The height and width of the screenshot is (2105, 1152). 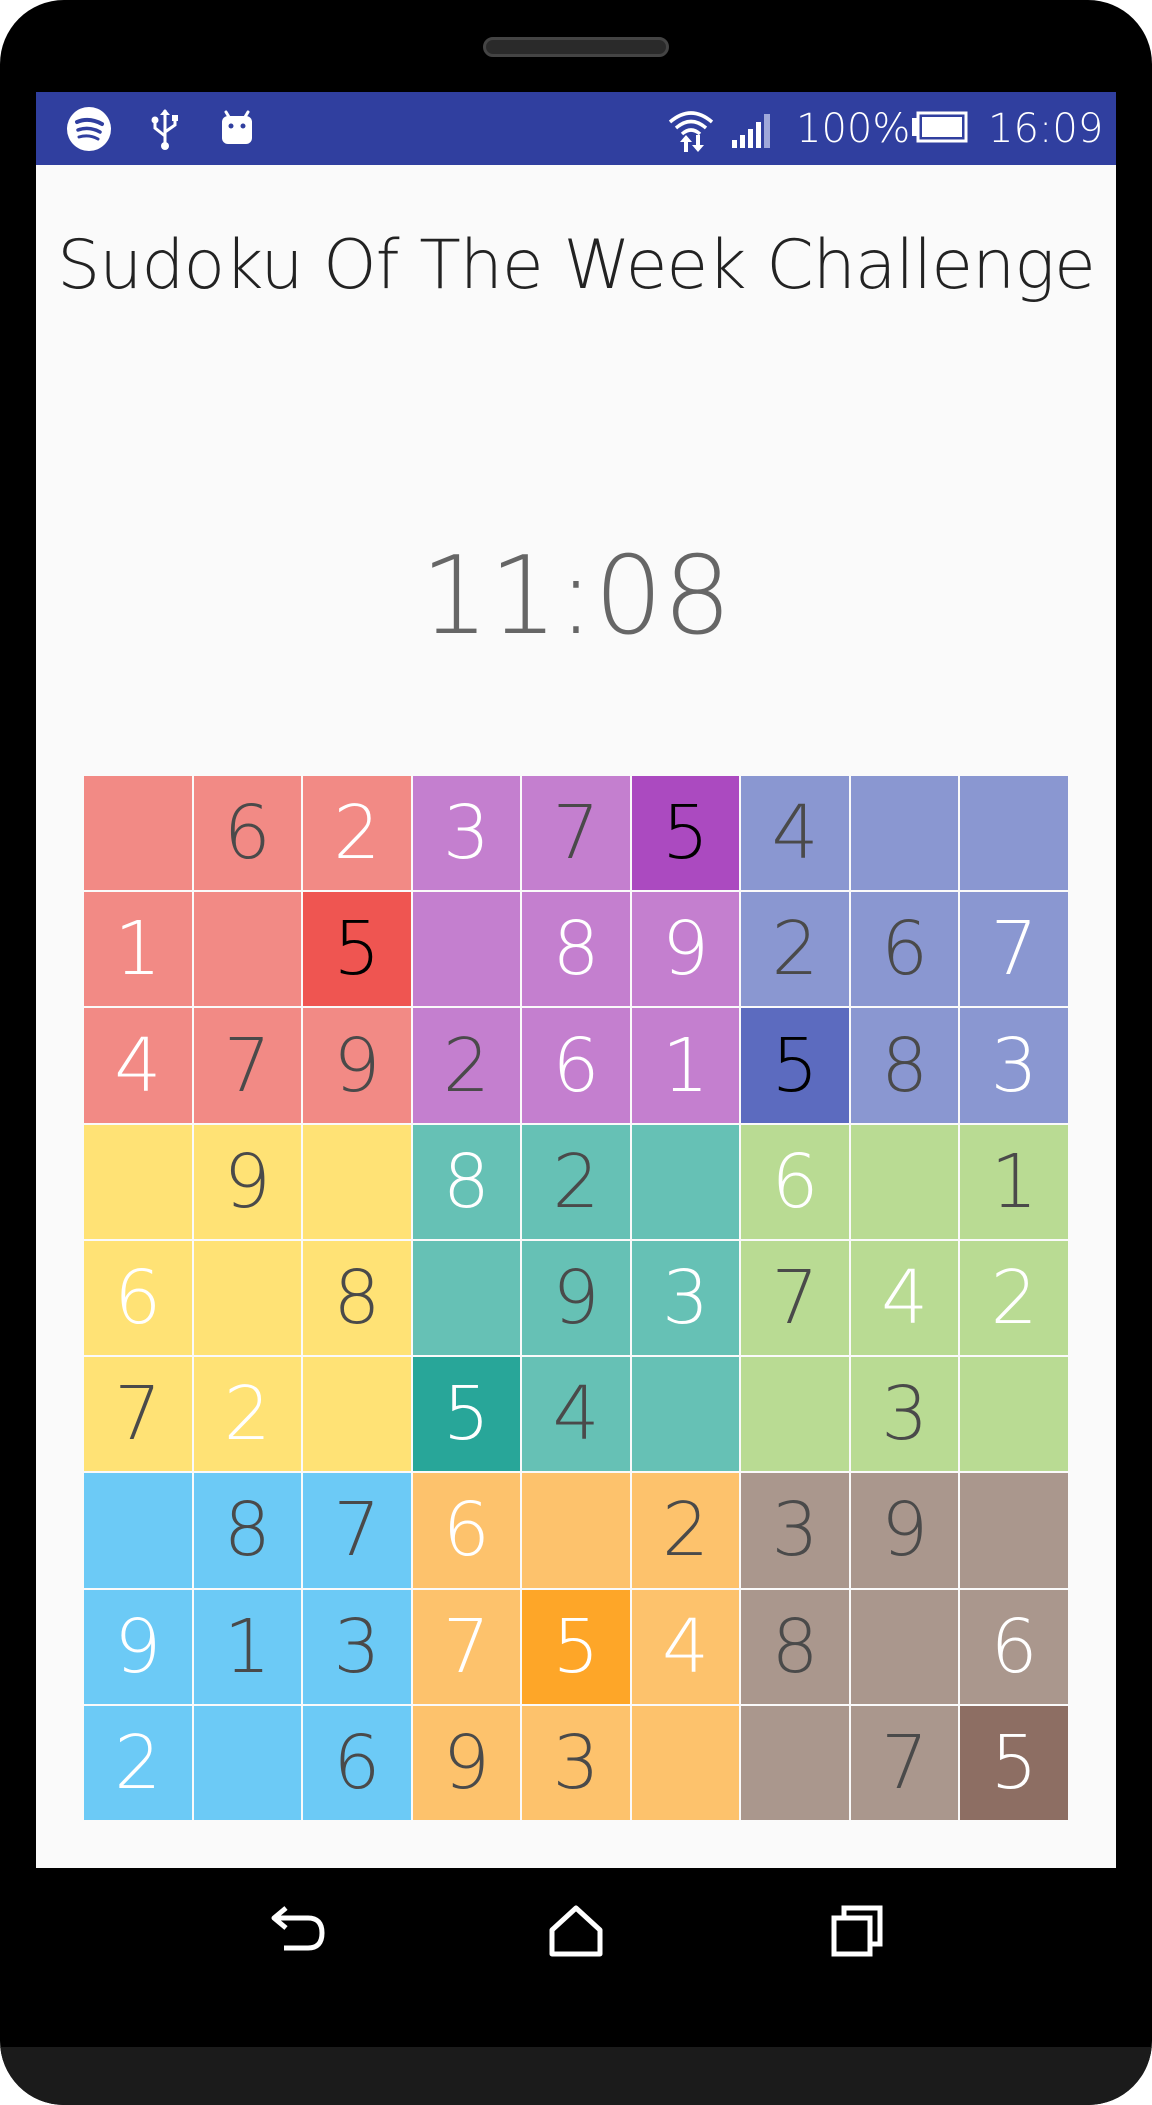 I want to click on sudoku-cell-r7-c7: 3, so click(x=795, y=1530).